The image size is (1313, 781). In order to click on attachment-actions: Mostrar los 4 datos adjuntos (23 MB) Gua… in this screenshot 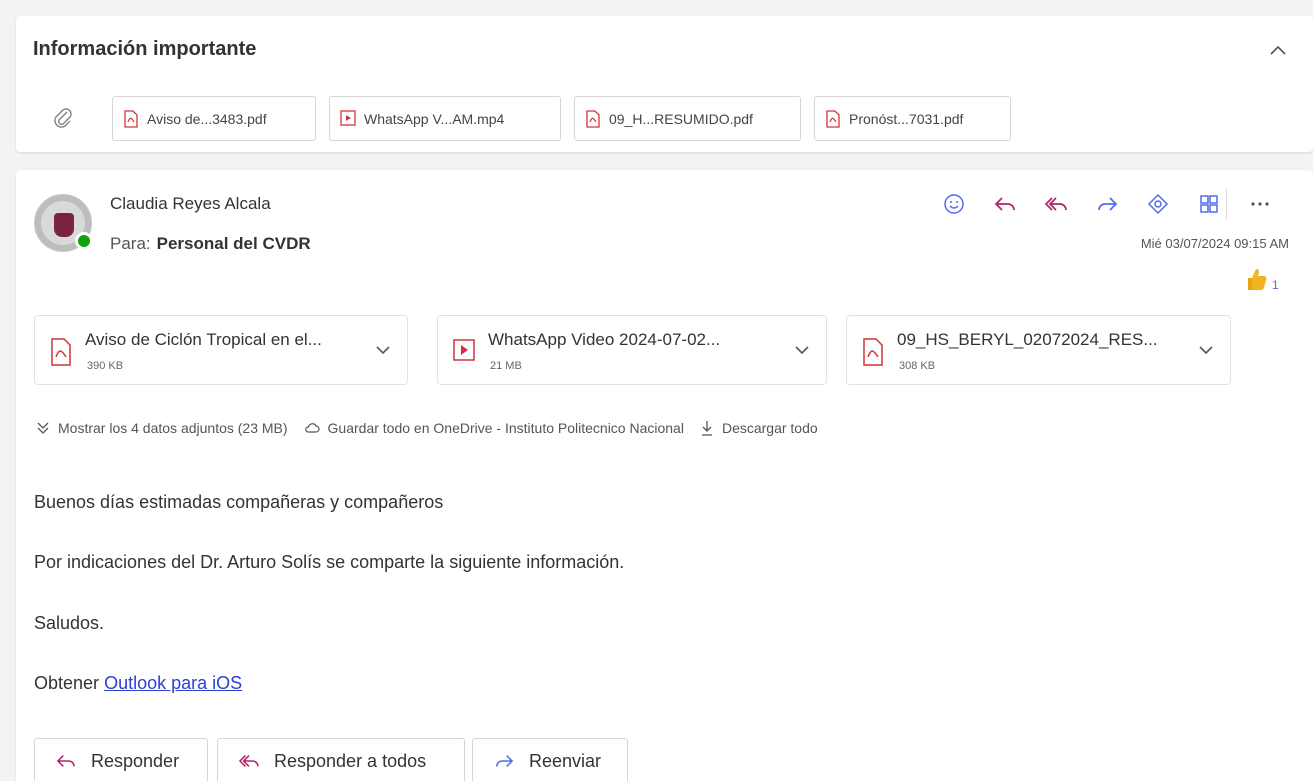, I will do `click(435, 428)`.